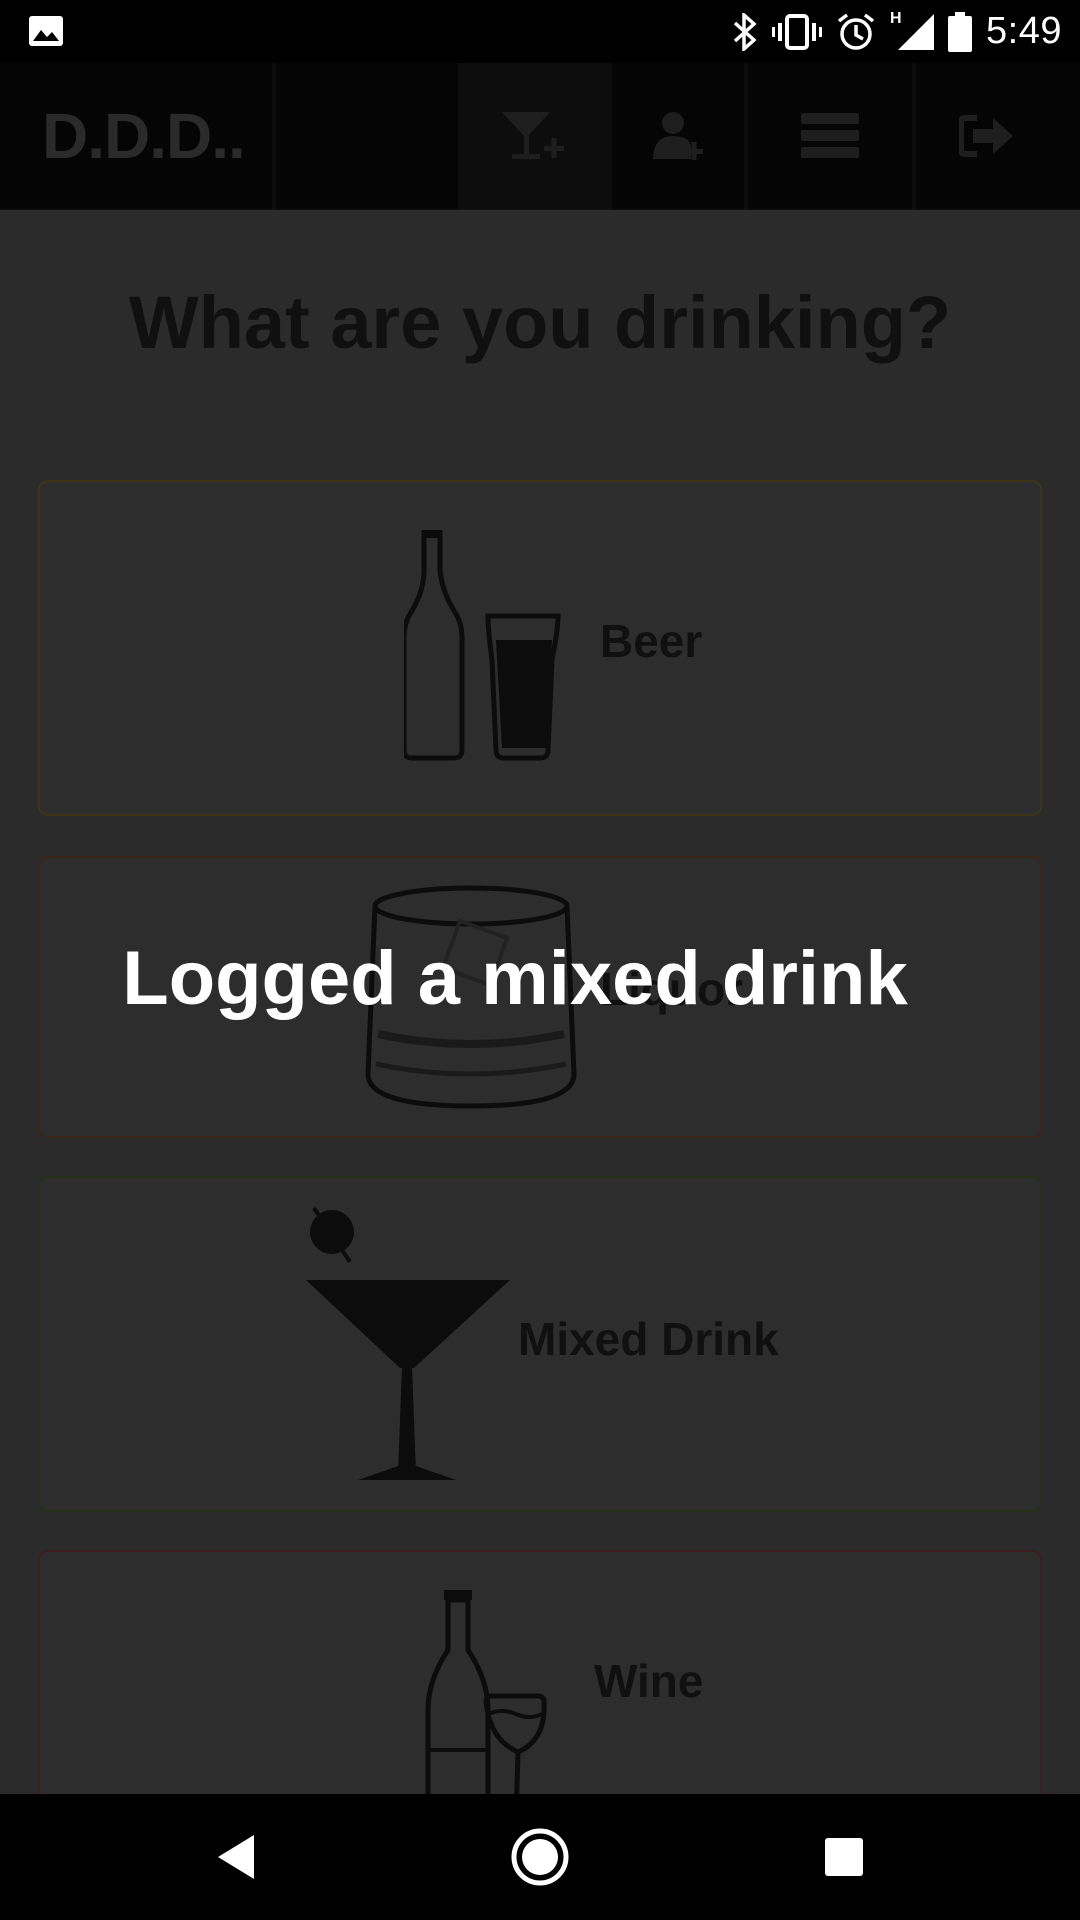 The height and width of the screenshot is (1920, 1080). What do you see at coordinates (960, 31) in the screenshot?
I see `battery-icon` at bounding box center [960, 31].